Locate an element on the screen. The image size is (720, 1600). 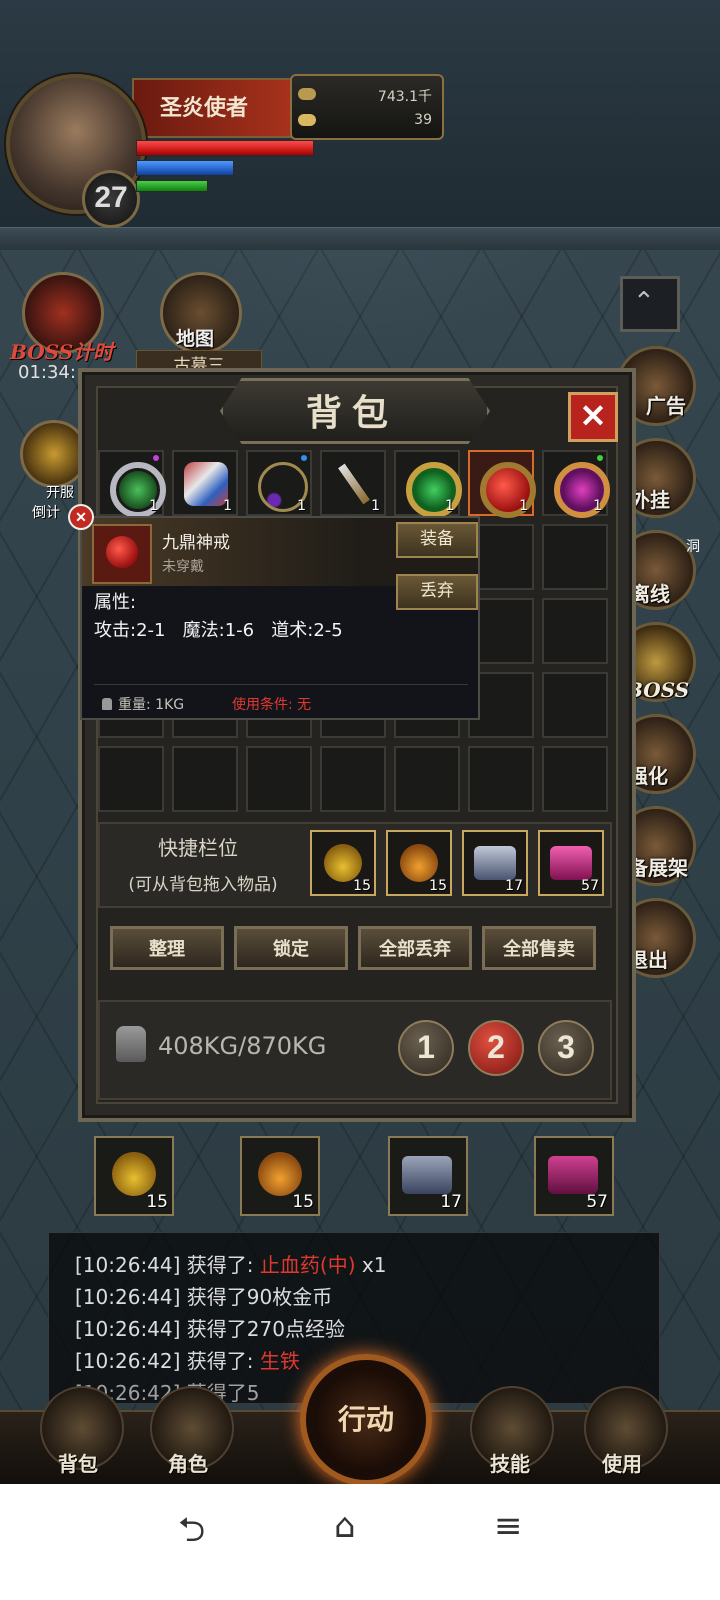
side-label-display: 备展架 is located at coordinates (658, 868).